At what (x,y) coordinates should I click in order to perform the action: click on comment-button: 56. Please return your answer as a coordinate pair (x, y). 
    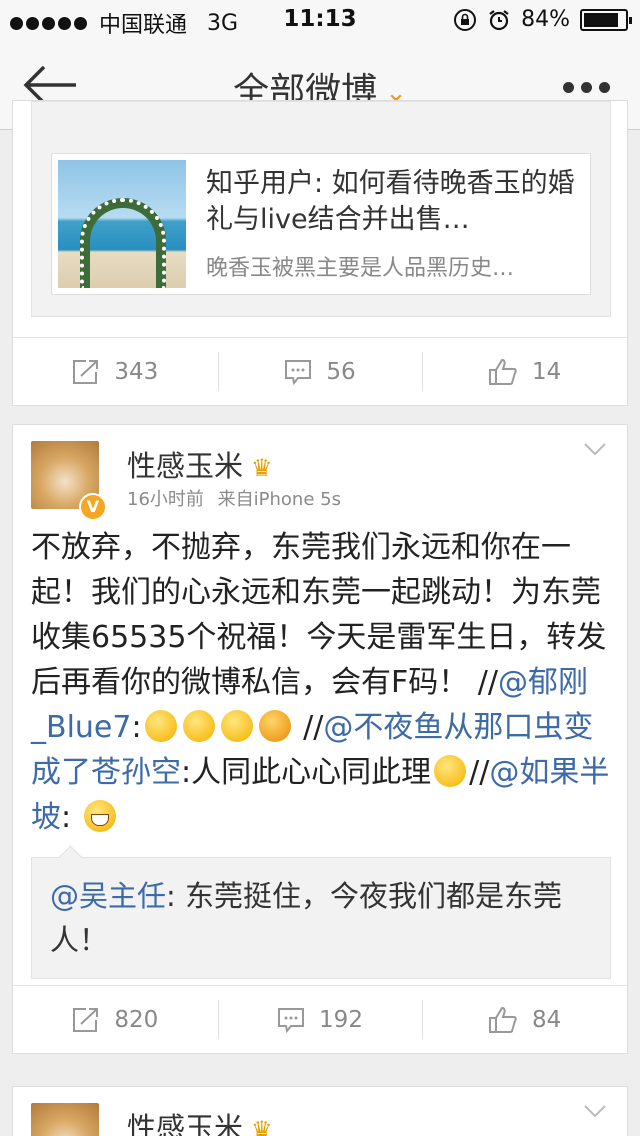
    Looking at the image, I should click on (320, 371).